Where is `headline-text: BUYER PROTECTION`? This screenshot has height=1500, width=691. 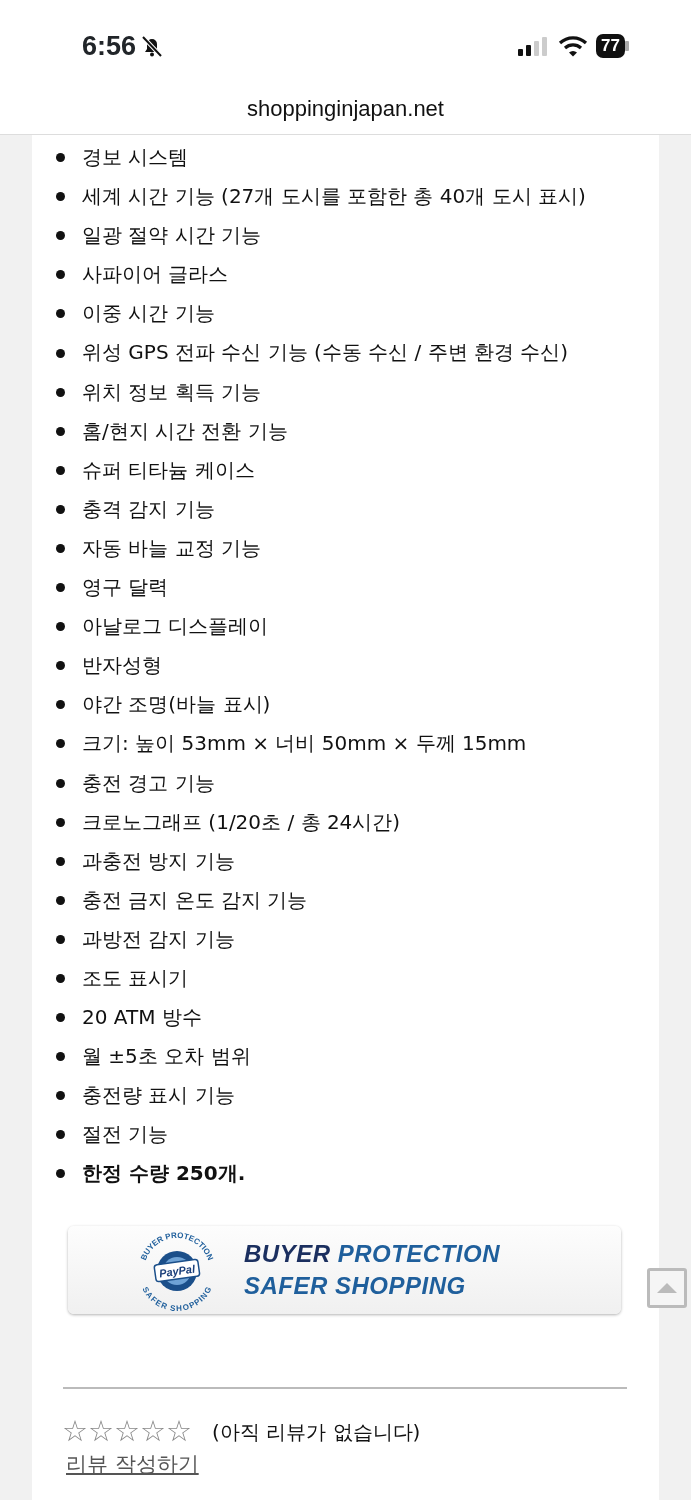
headline-text: BUYER PROTECTION is located at coordinates (372, 1253).